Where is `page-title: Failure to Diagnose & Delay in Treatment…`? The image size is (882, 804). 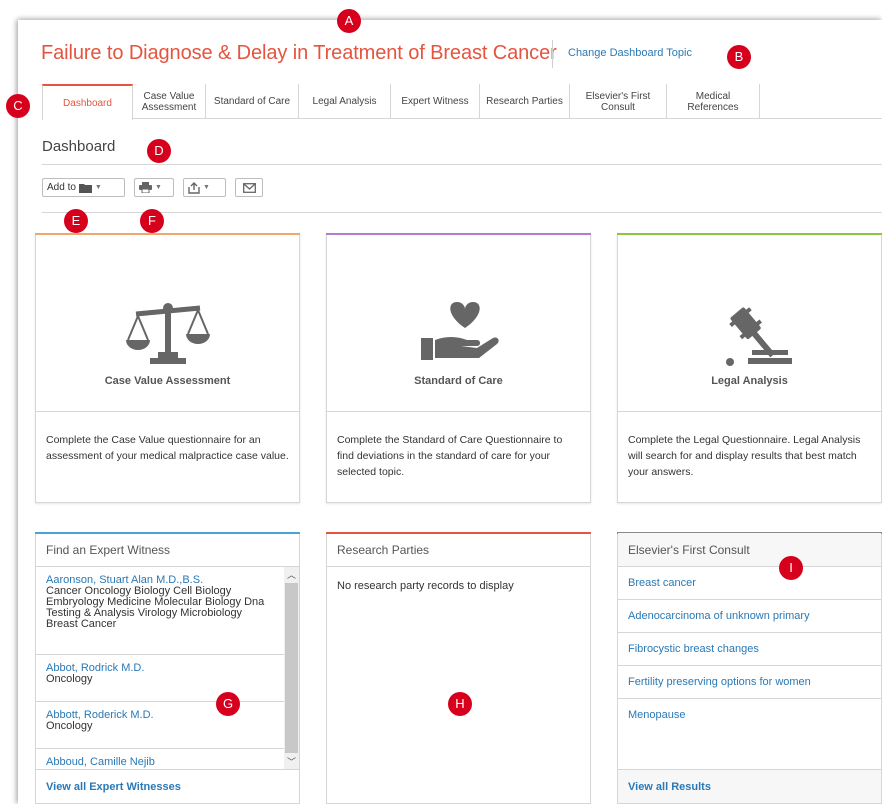 page-title: Failure to Diagnose & Delay in Treatment… is located at coordinates (299, 53).